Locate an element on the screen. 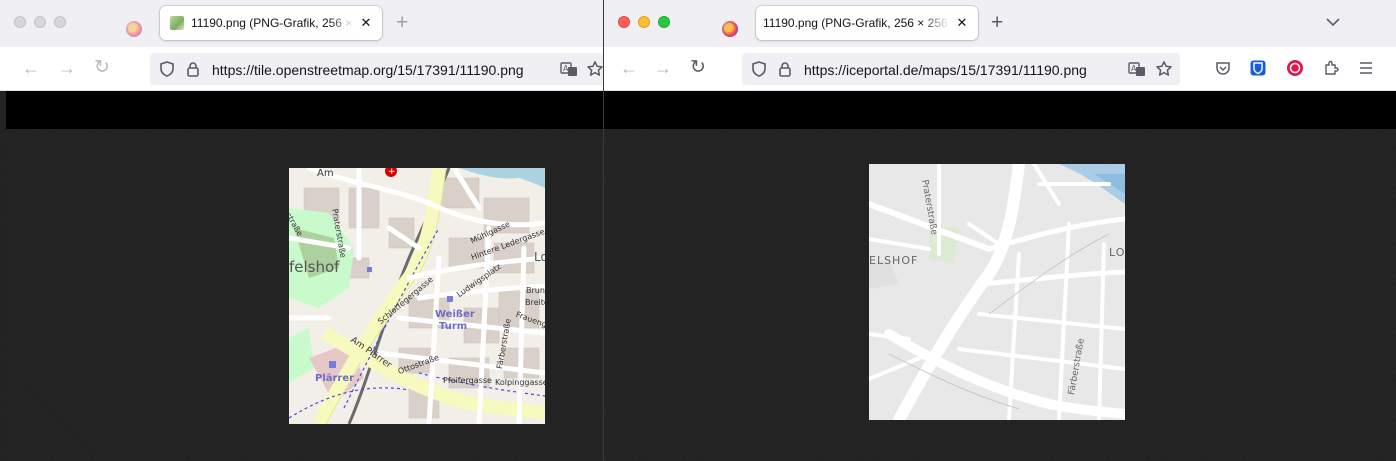 The width and height of the screenshot is (1396, 461). extensions-icon is located at coordinates (1331, 68).